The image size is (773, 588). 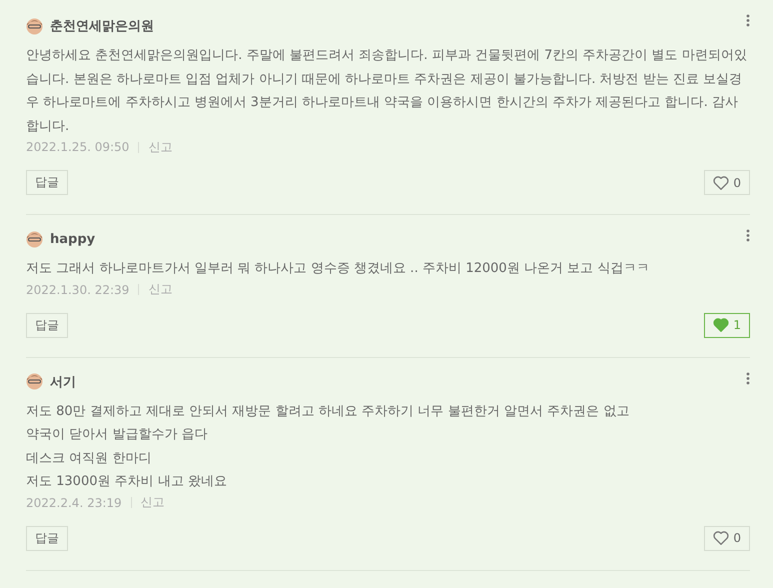 What do you see at coordinates (89, 459) in the screenshot?
I see `comment-text: 데스크 여직원 한마디` at bounding box center [89, 459].